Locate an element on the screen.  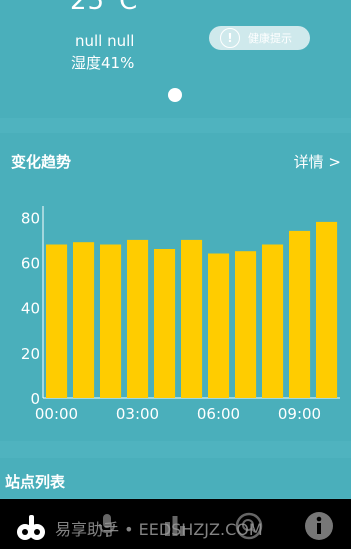
watermark-text: 易享助手 • EEDSHZJZ.COM is located at coordinates (159, 529).